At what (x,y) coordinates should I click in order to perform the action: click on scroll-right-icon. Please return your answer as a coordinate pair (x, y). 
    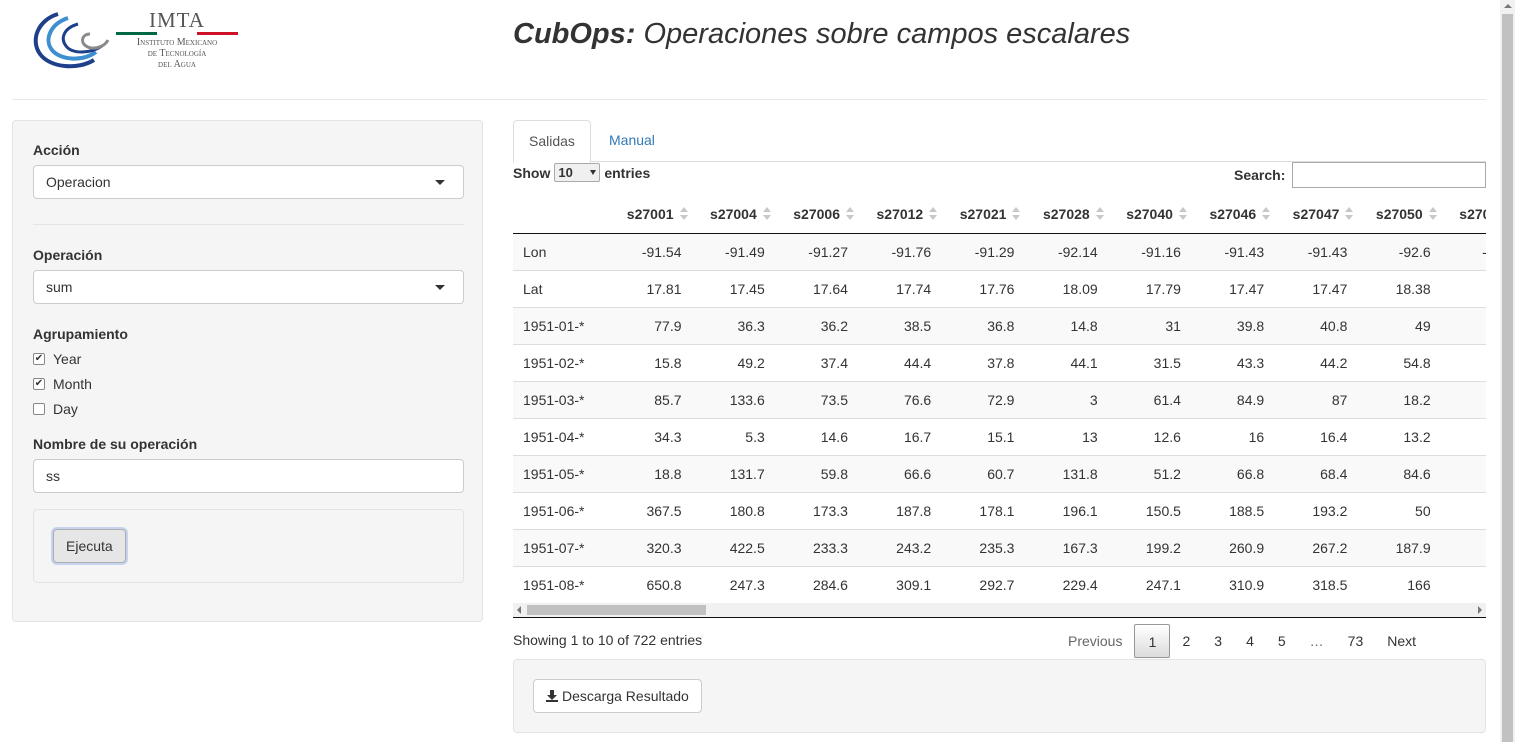
    Looking at the image, I should click on (1480, 610).